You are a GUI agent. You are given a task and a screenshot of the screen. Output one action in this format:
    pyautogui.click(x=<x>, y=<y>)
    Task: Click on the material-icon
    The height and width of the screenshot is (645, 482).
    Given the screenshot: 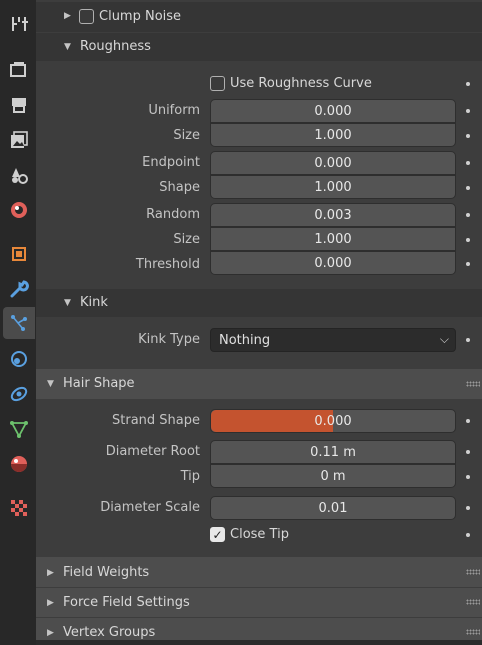 What is the action you would take?
    pyautogui.click(x=19, y=464)
    